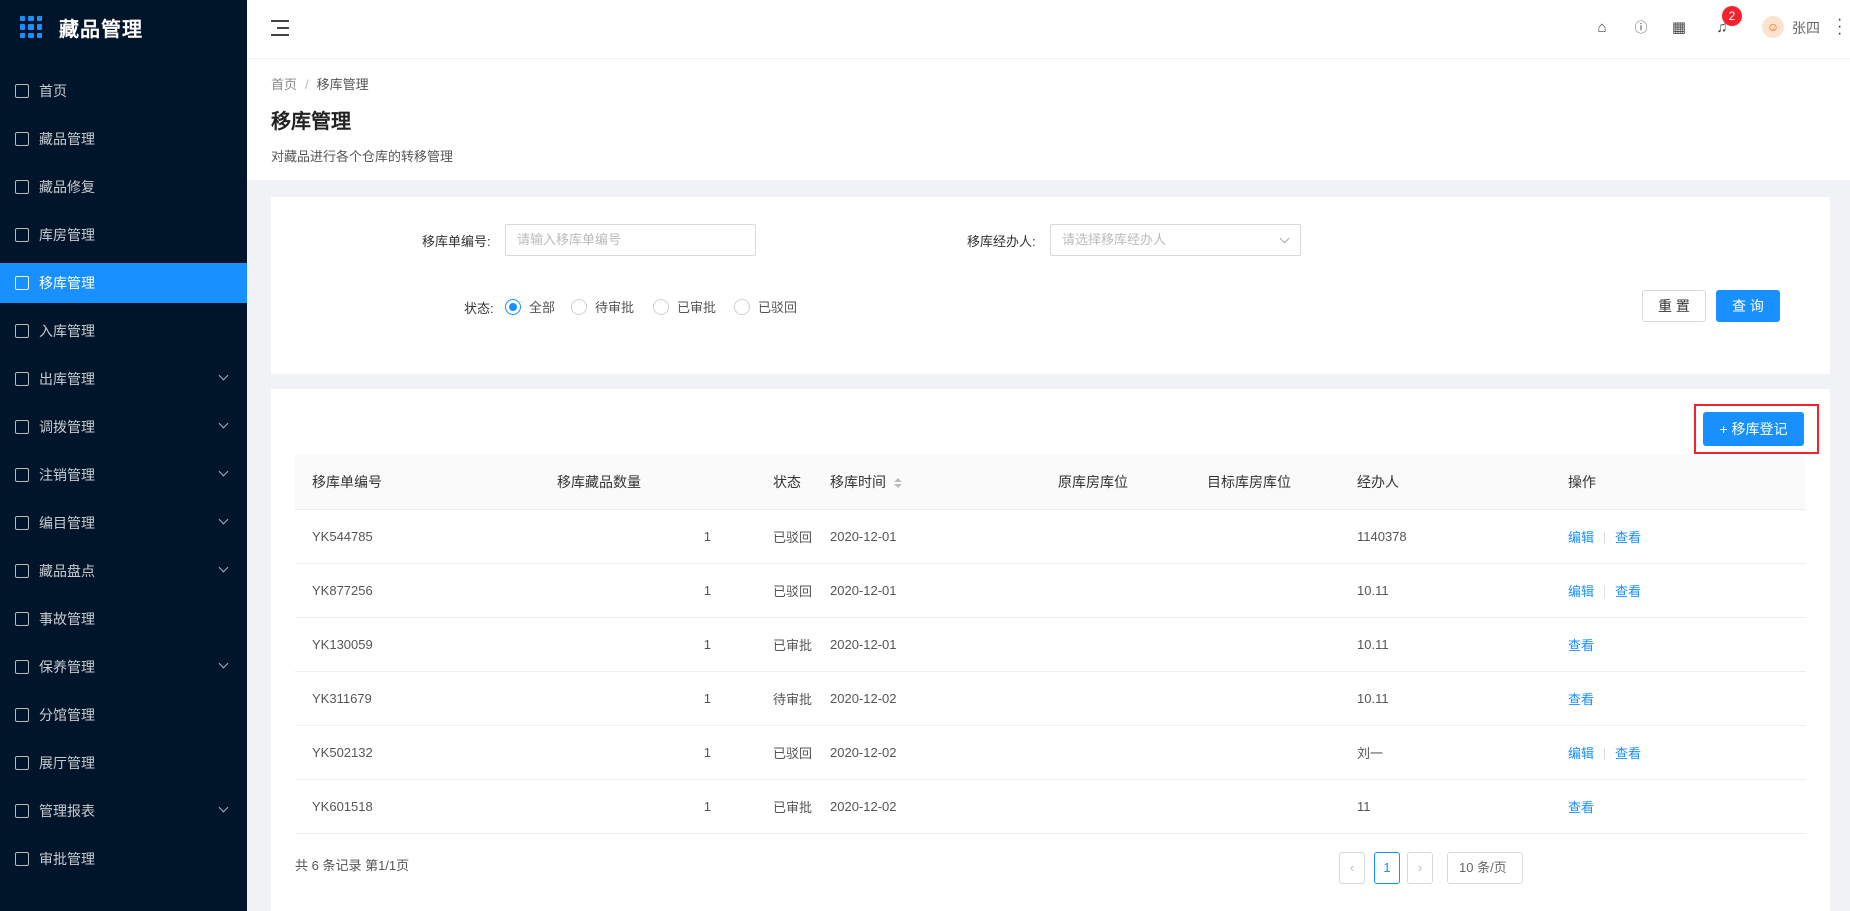 This screenshot has width=1850, height=911. I want to click on username: 张四, so click(1806, 28).